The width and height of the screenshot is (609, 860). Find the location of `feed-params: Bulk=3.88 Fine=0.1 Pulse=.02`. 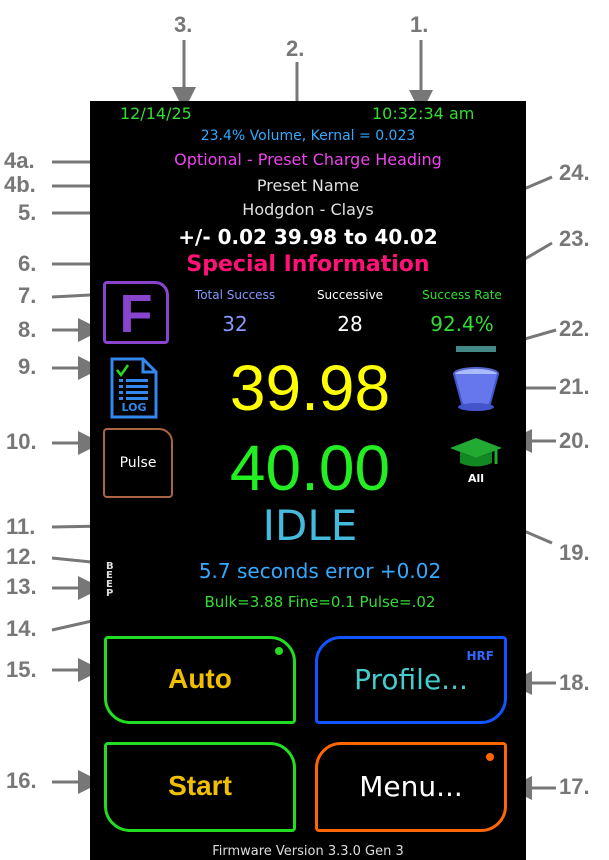

feed-params: Bulk=3.88 Fine=0.1 Pulse=.02 is located at coordinates (320, 602).